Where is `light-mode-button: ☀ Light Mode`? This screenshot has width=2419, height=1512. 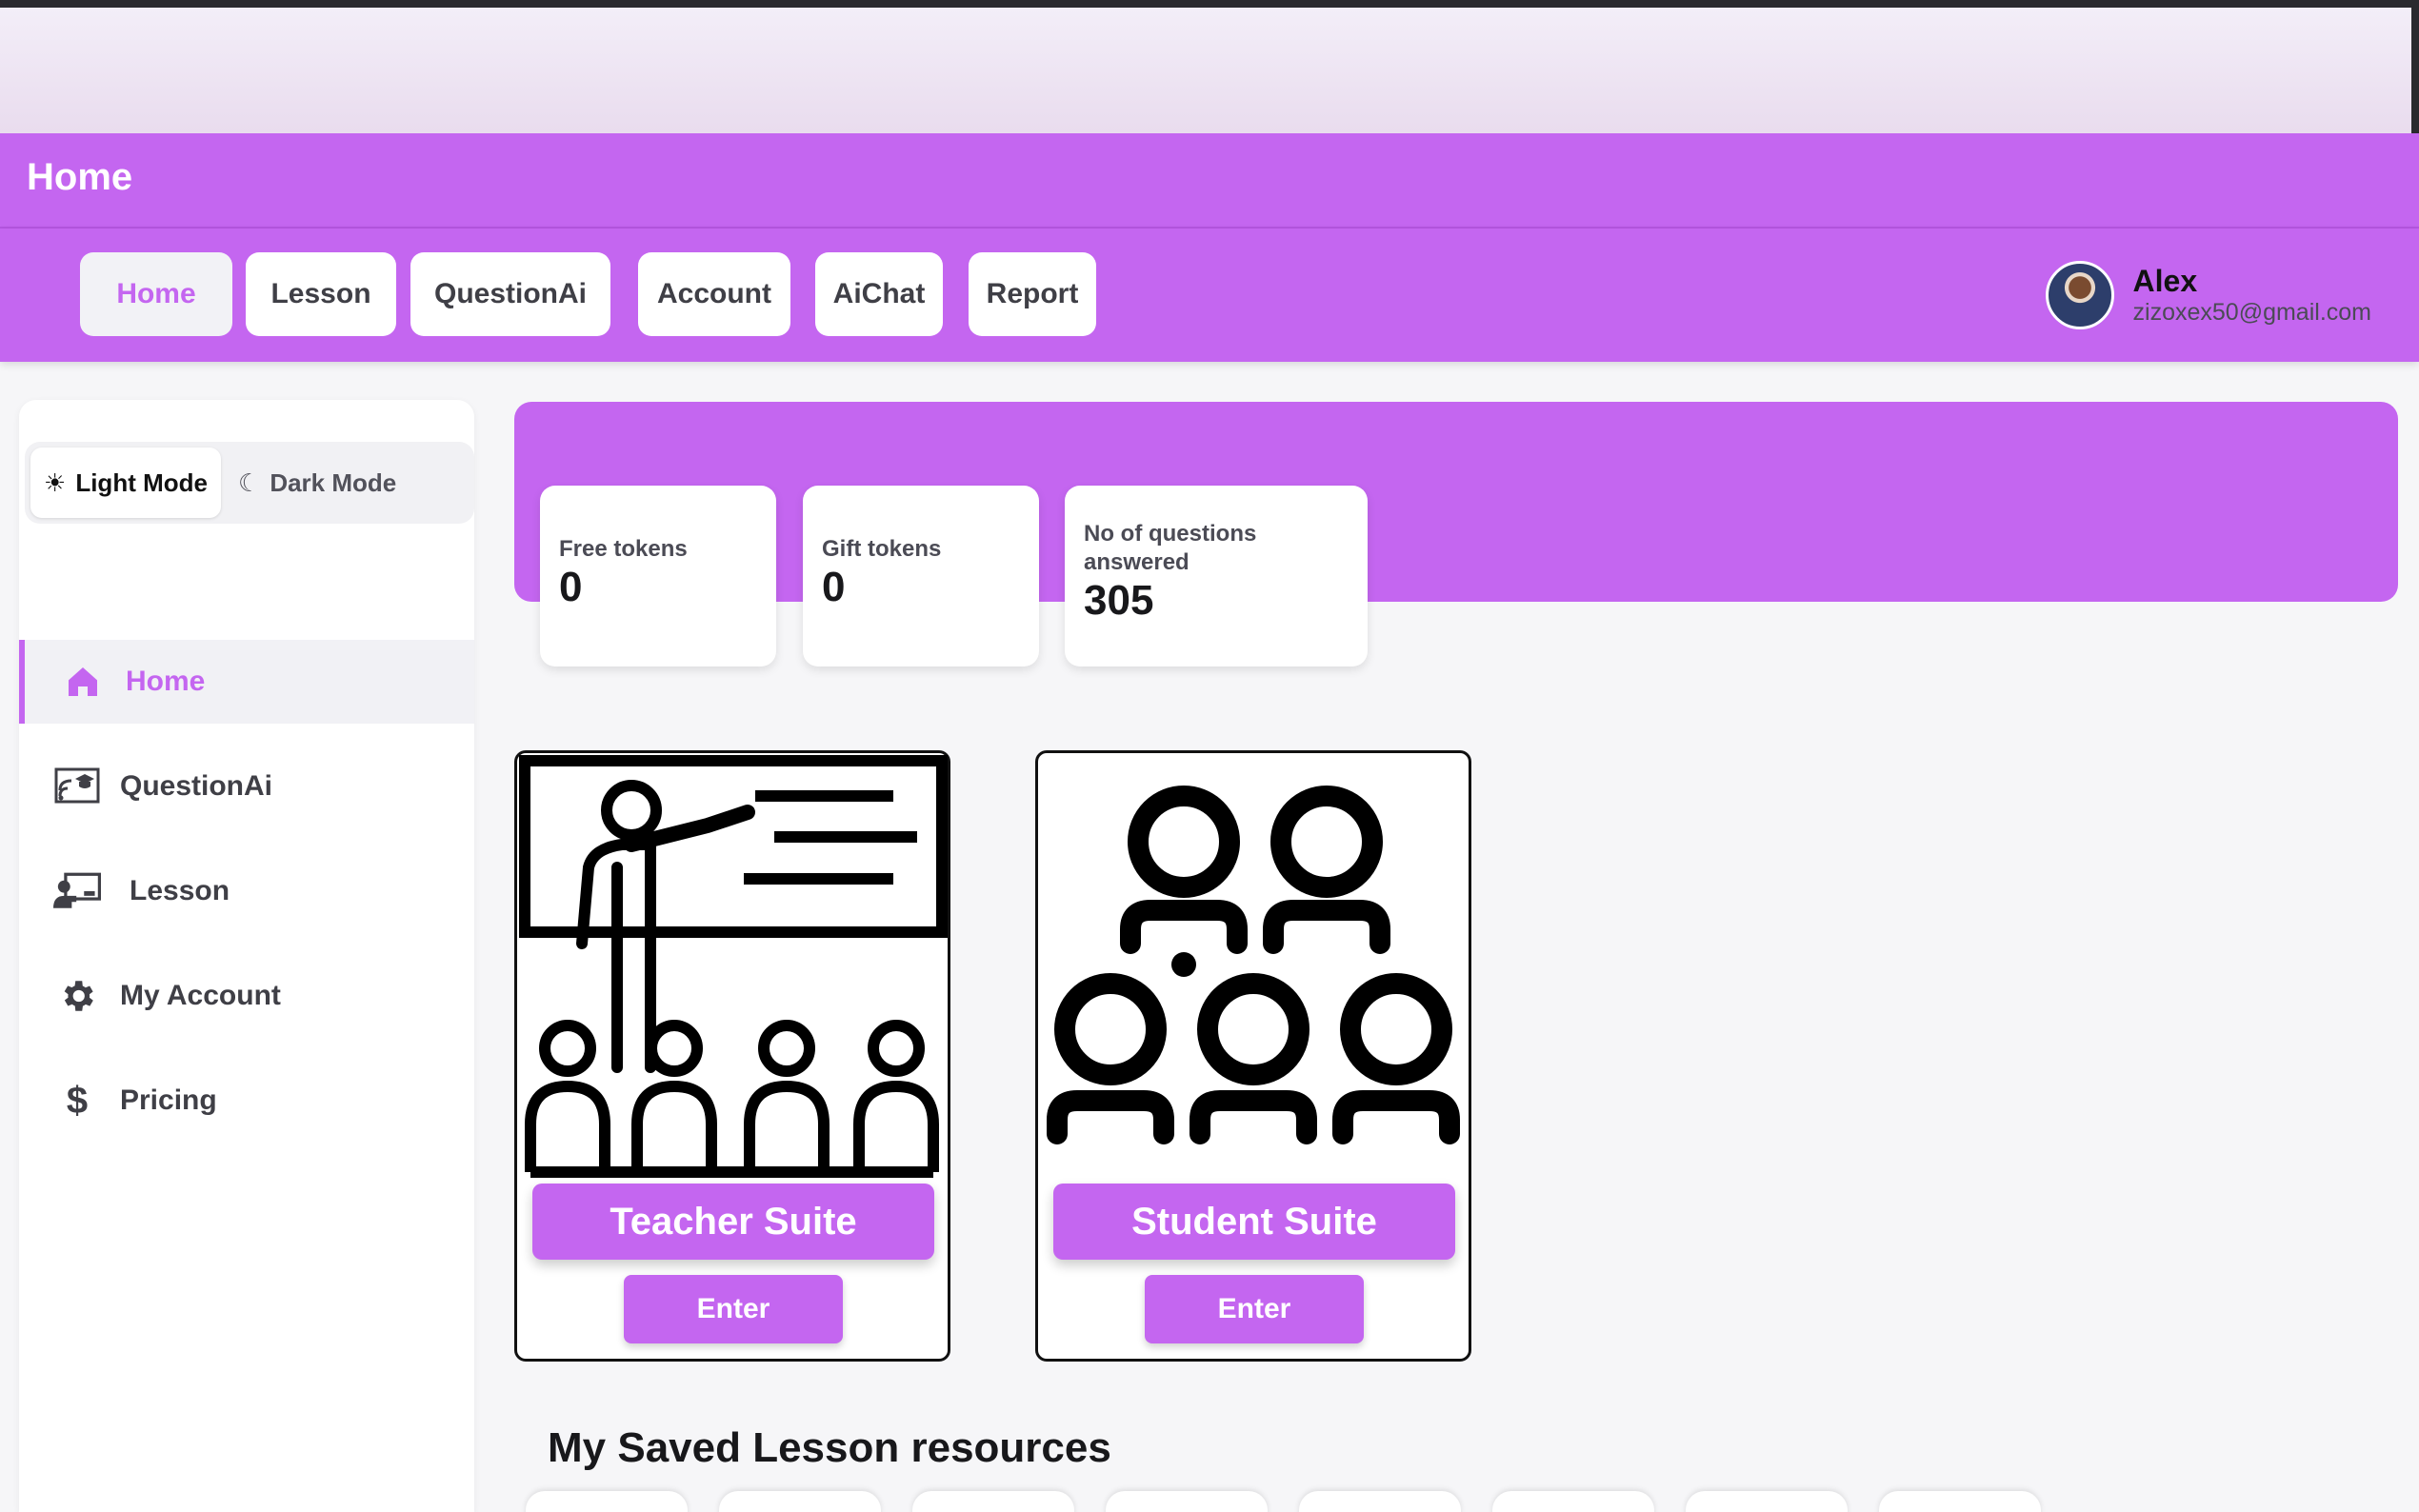 light-mode-button: ☀ Light Mode is located at coordinates (125, 483).